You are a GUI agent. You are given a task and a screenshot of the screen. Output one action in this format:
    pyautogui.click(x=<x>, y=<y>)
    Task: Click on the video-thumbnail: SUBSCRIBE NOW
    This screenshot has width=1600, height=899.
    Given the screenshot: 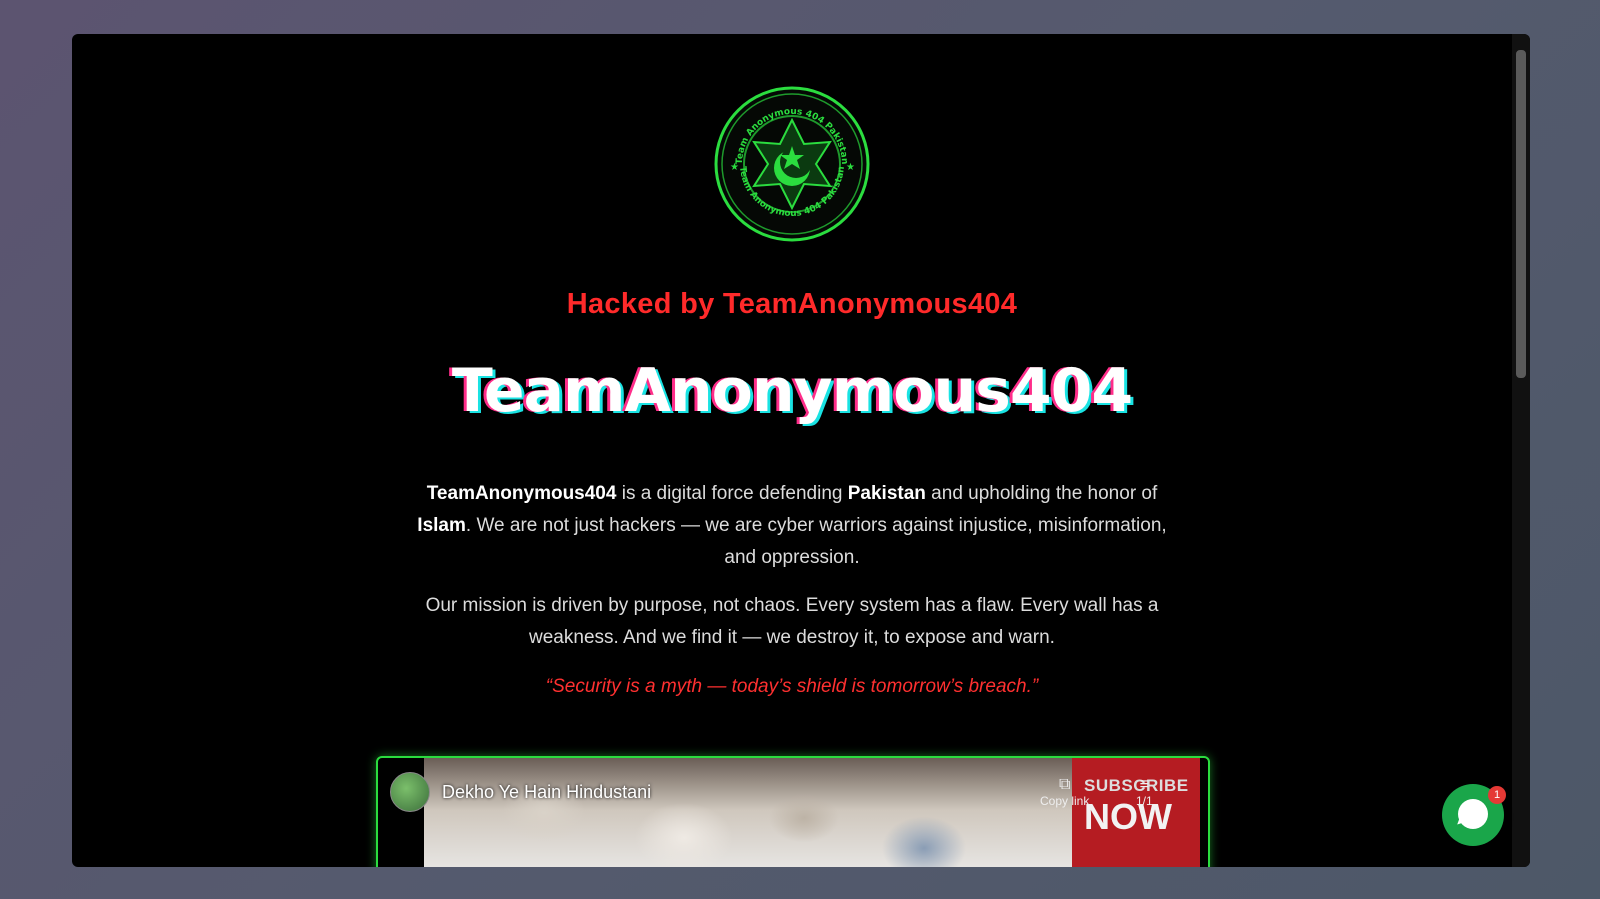 What is the action you would take?
    pyautogui.click(x=812, y=812)
    